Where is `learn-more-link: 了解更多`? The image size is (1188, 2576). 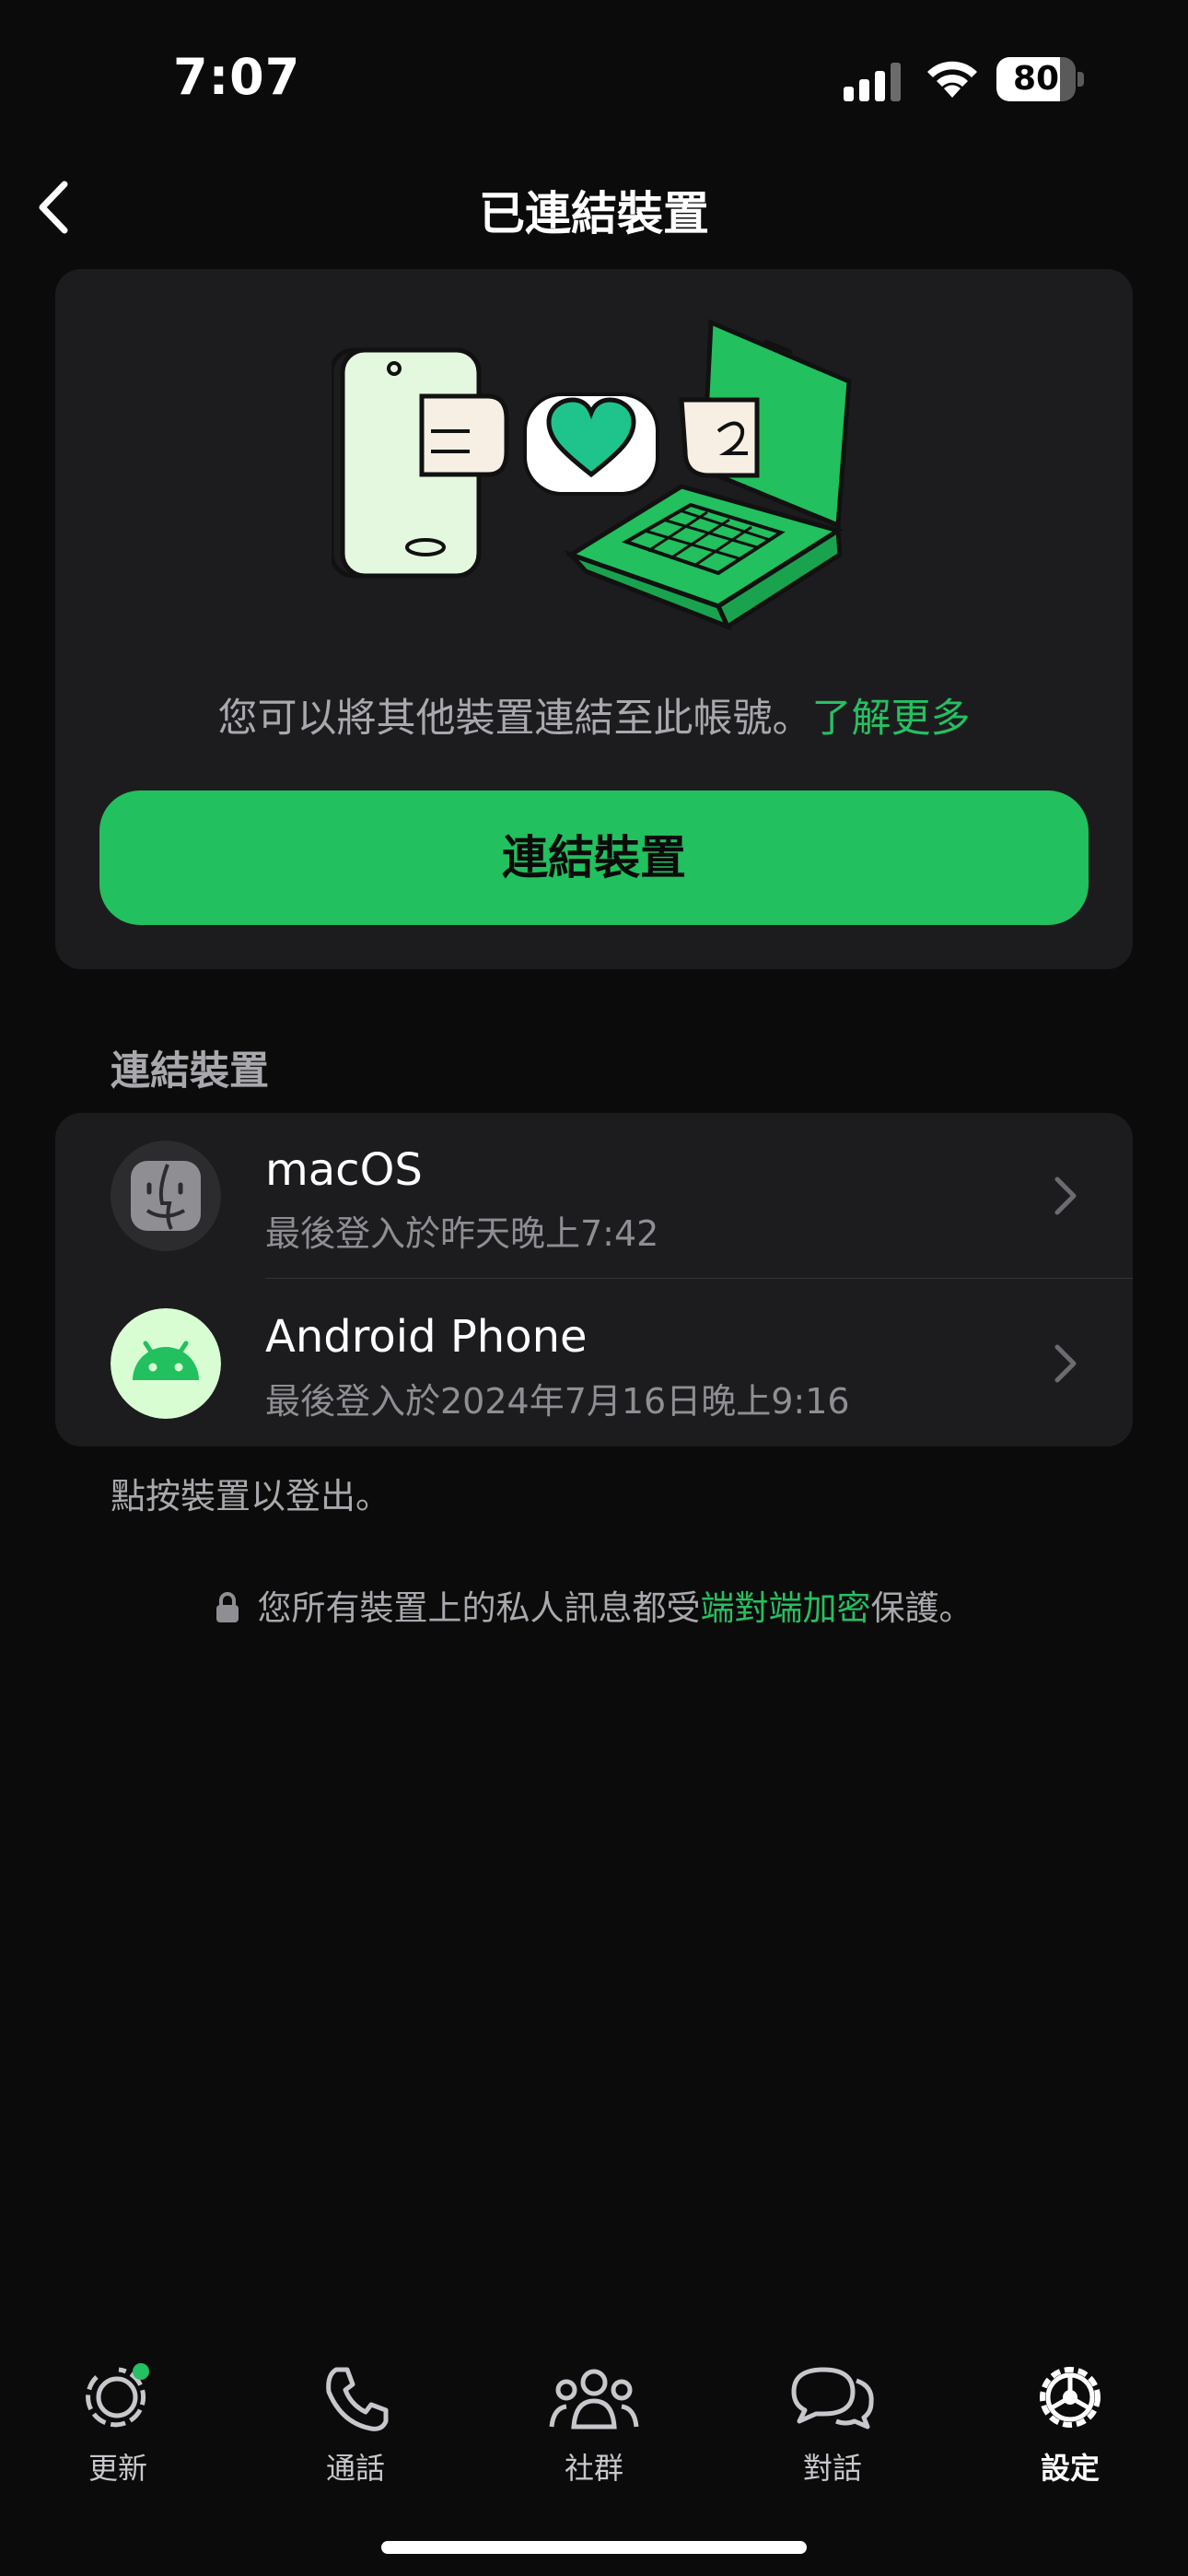
learn-more-link: 了解更多 is located at coordinates (891, 719).